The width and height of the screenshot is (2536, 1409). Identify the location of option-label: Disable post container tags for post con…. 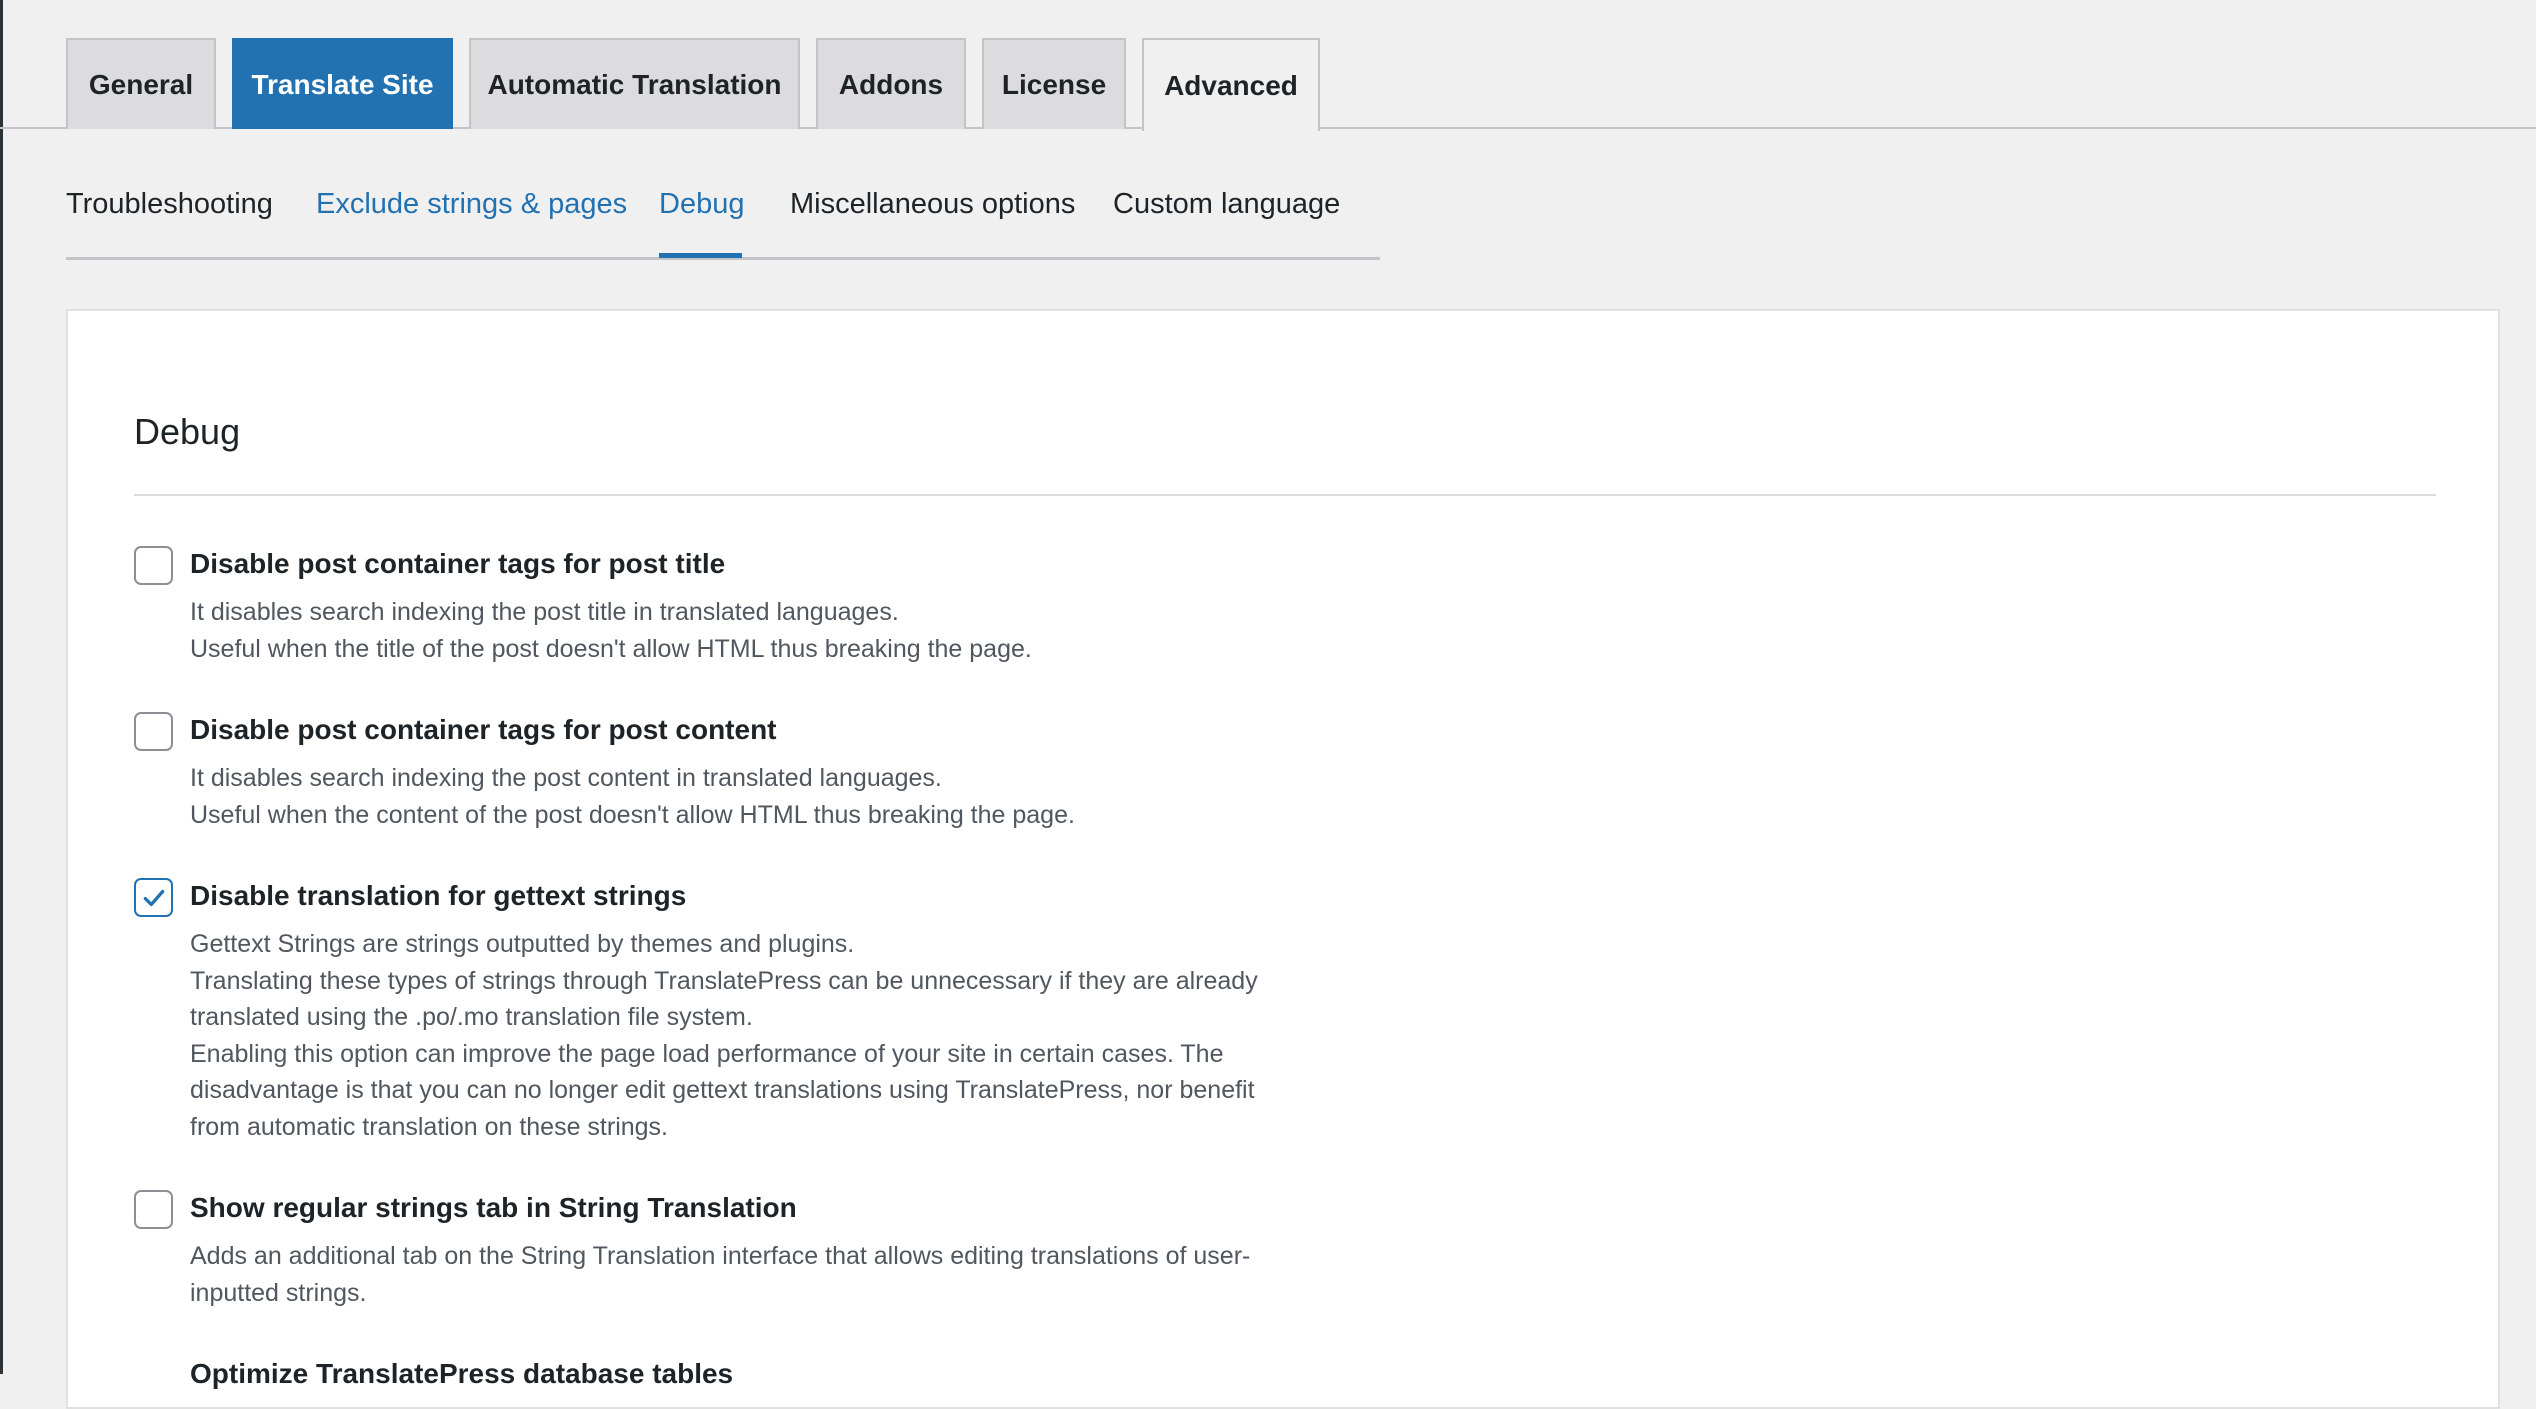
(483, 729).